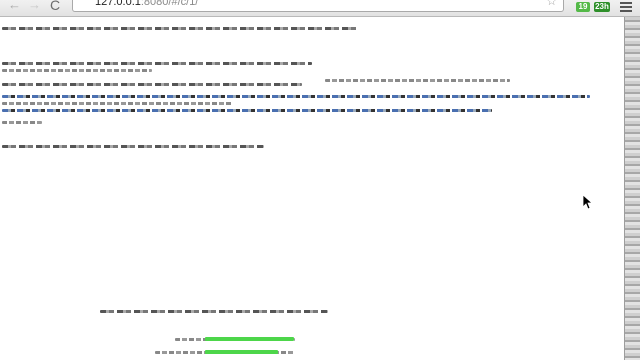  Describe the element at coordinates (551, 4) in the screenshot. I see `bookmark-star-icon: ☆` at that location.